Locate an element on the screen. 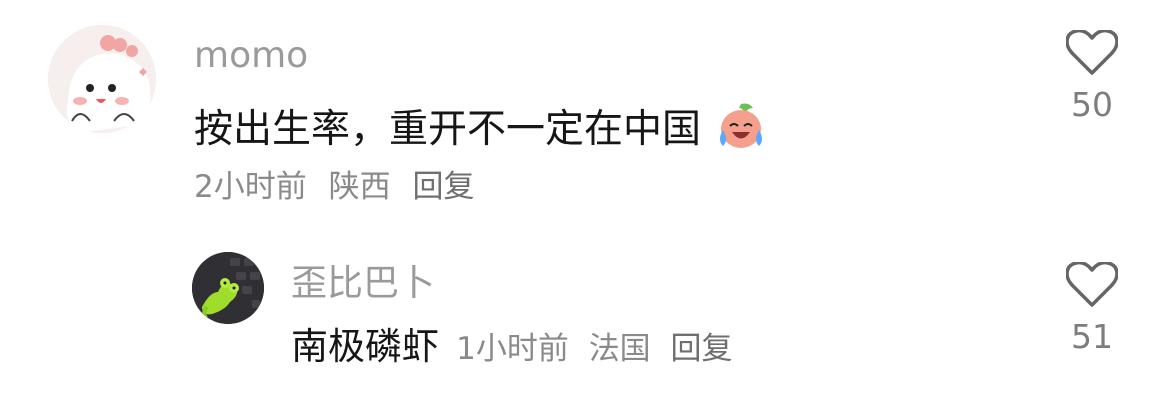 The width and height of the screenshot is (1170, 406). reply-line: 南极磷虾 1小时前 法国 回复 is located at coordinates (517, 346).